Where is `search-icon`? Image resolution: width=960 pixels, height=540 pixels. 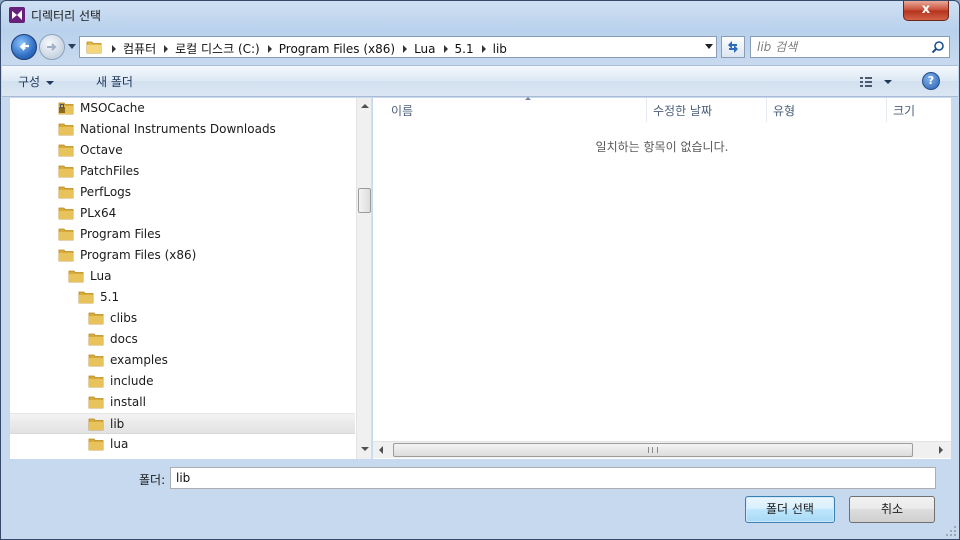 search-icon is located at coordinates (938, 47).